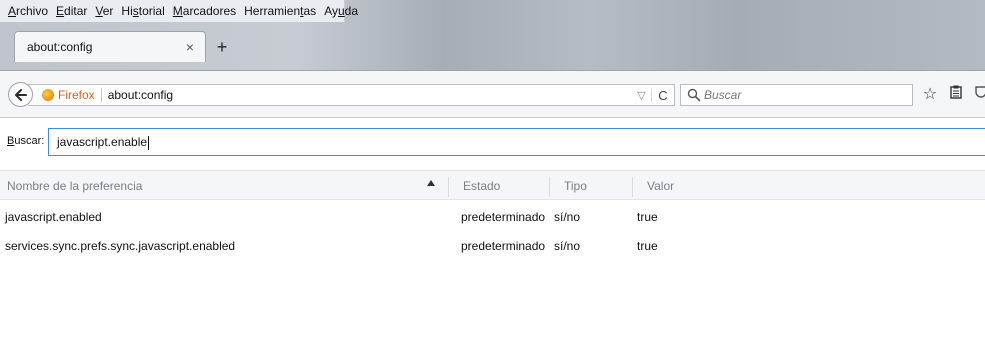  What do you see at coordinates (370, 95) in the screenshot?
I see `url-text: about:config` at bounding box center [370, 95].